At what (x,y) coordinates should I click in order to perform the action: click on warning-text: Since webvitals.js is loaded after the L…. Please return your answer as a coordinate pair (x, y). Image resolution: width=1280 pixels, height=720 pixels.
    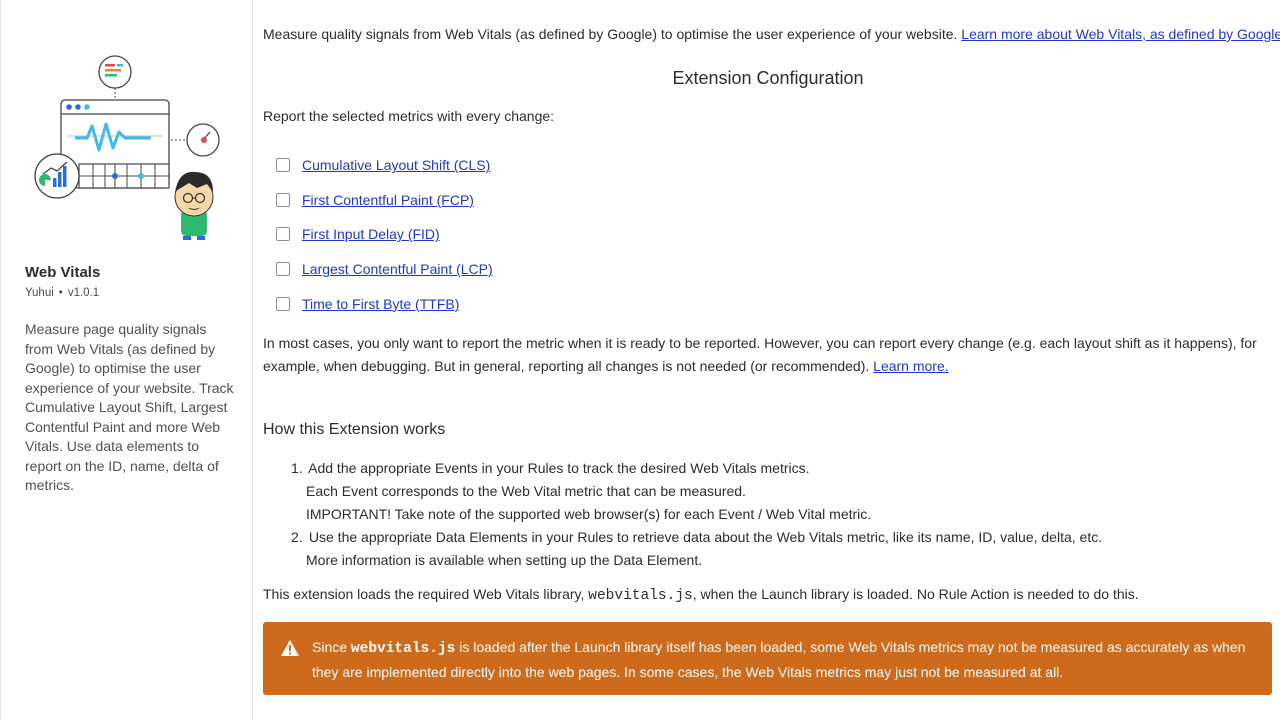
    Looking at the image, I should click on (782, 659).